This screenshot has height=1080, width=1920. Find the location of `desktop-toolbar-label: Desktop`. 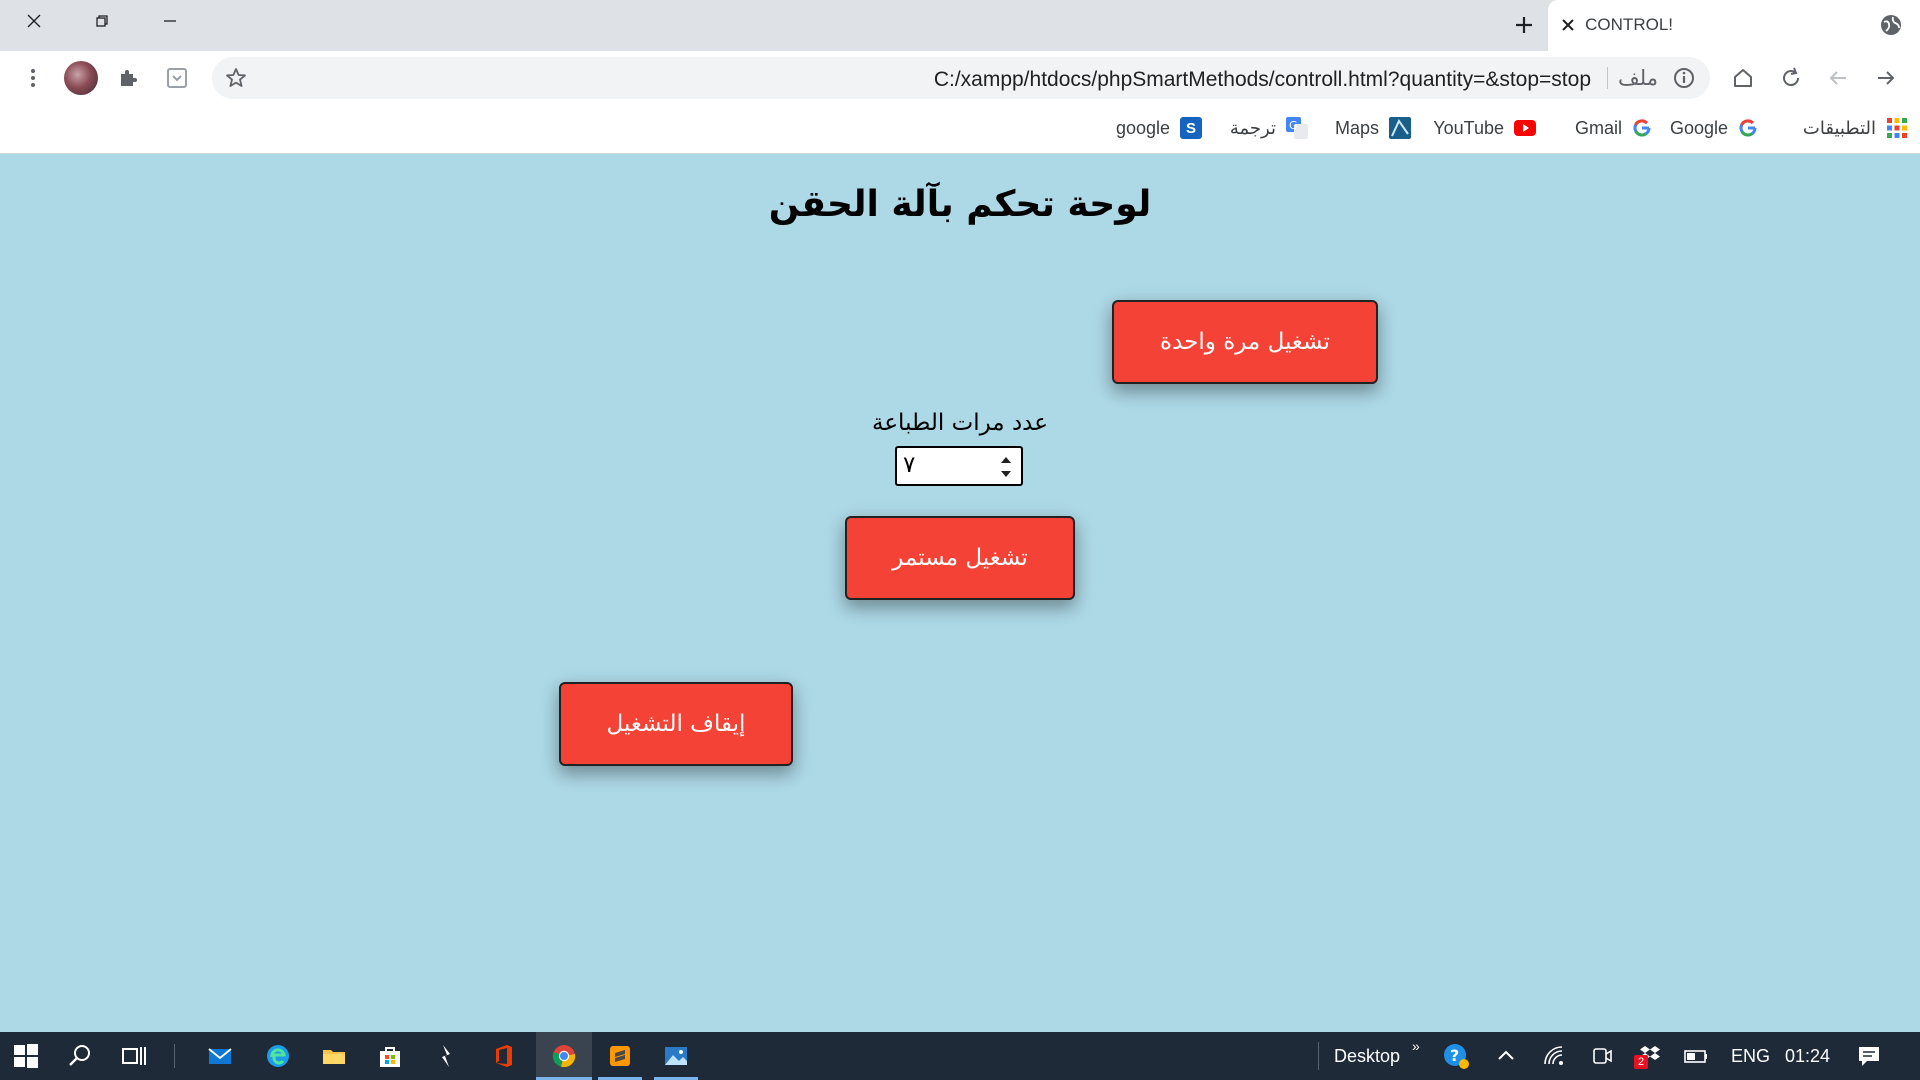

desktop-toolbar-label: Desktop is located at coordinates (1367, 1056).